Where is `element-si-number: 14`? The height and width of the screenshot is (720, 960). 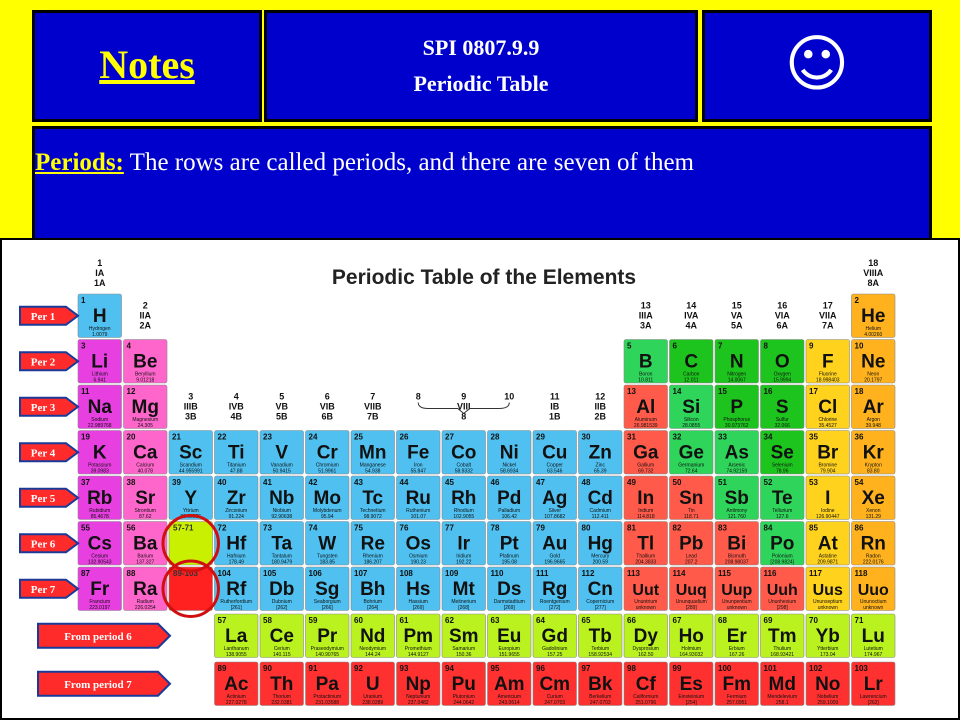
element-si-number: 14 is located at coordinates (677, 391).